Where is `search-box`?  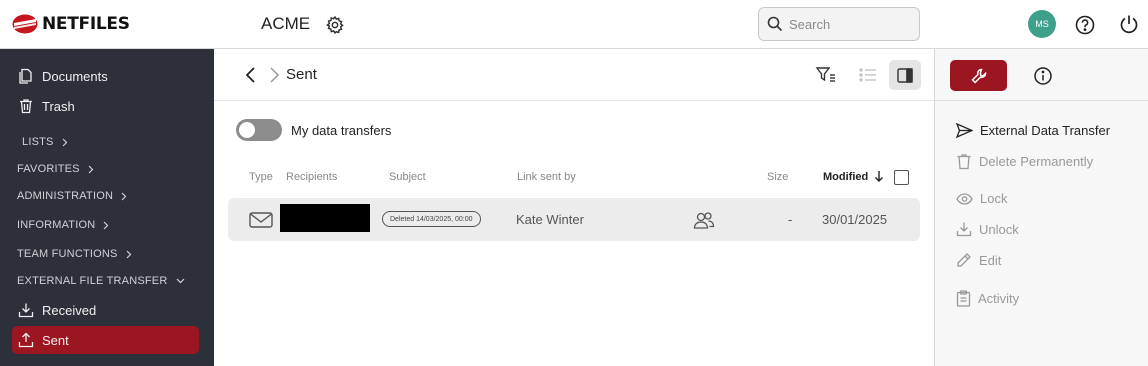
search-box is located at coordinates (839, 24).